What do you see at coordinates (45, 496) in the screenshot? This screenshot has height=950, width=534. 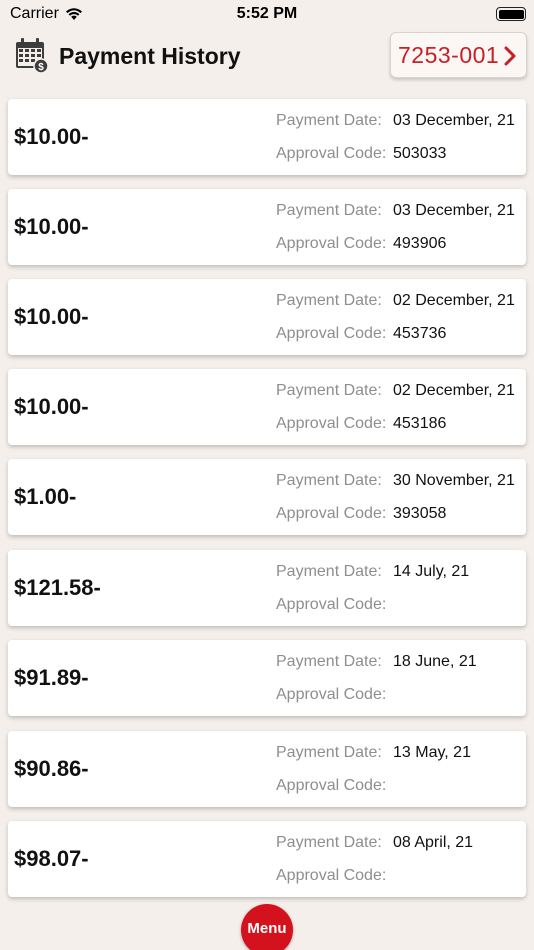 I see `payment-amount: $1.00-` at bounding box center [45, 496].